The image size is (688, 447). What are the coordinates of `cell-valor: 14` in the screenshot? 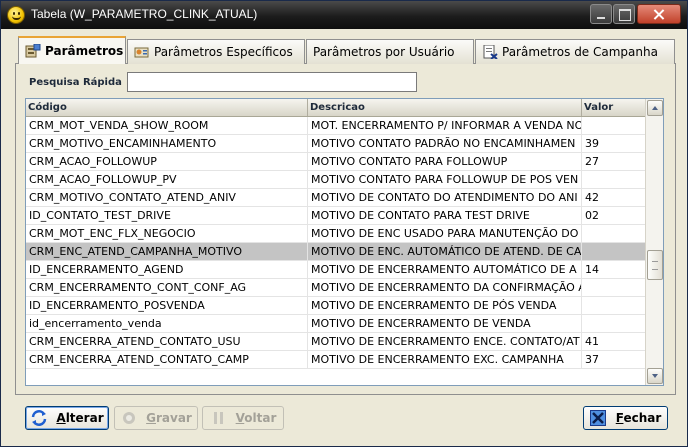 It's located at (614, 270).